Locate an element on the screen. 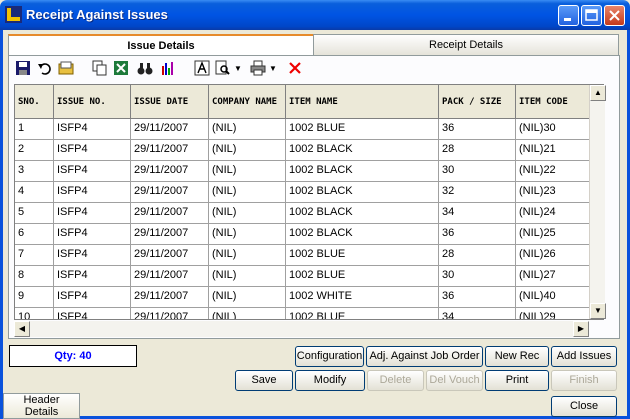  cell-item-code: (NIL)21 is located at coordinates (553, 150).